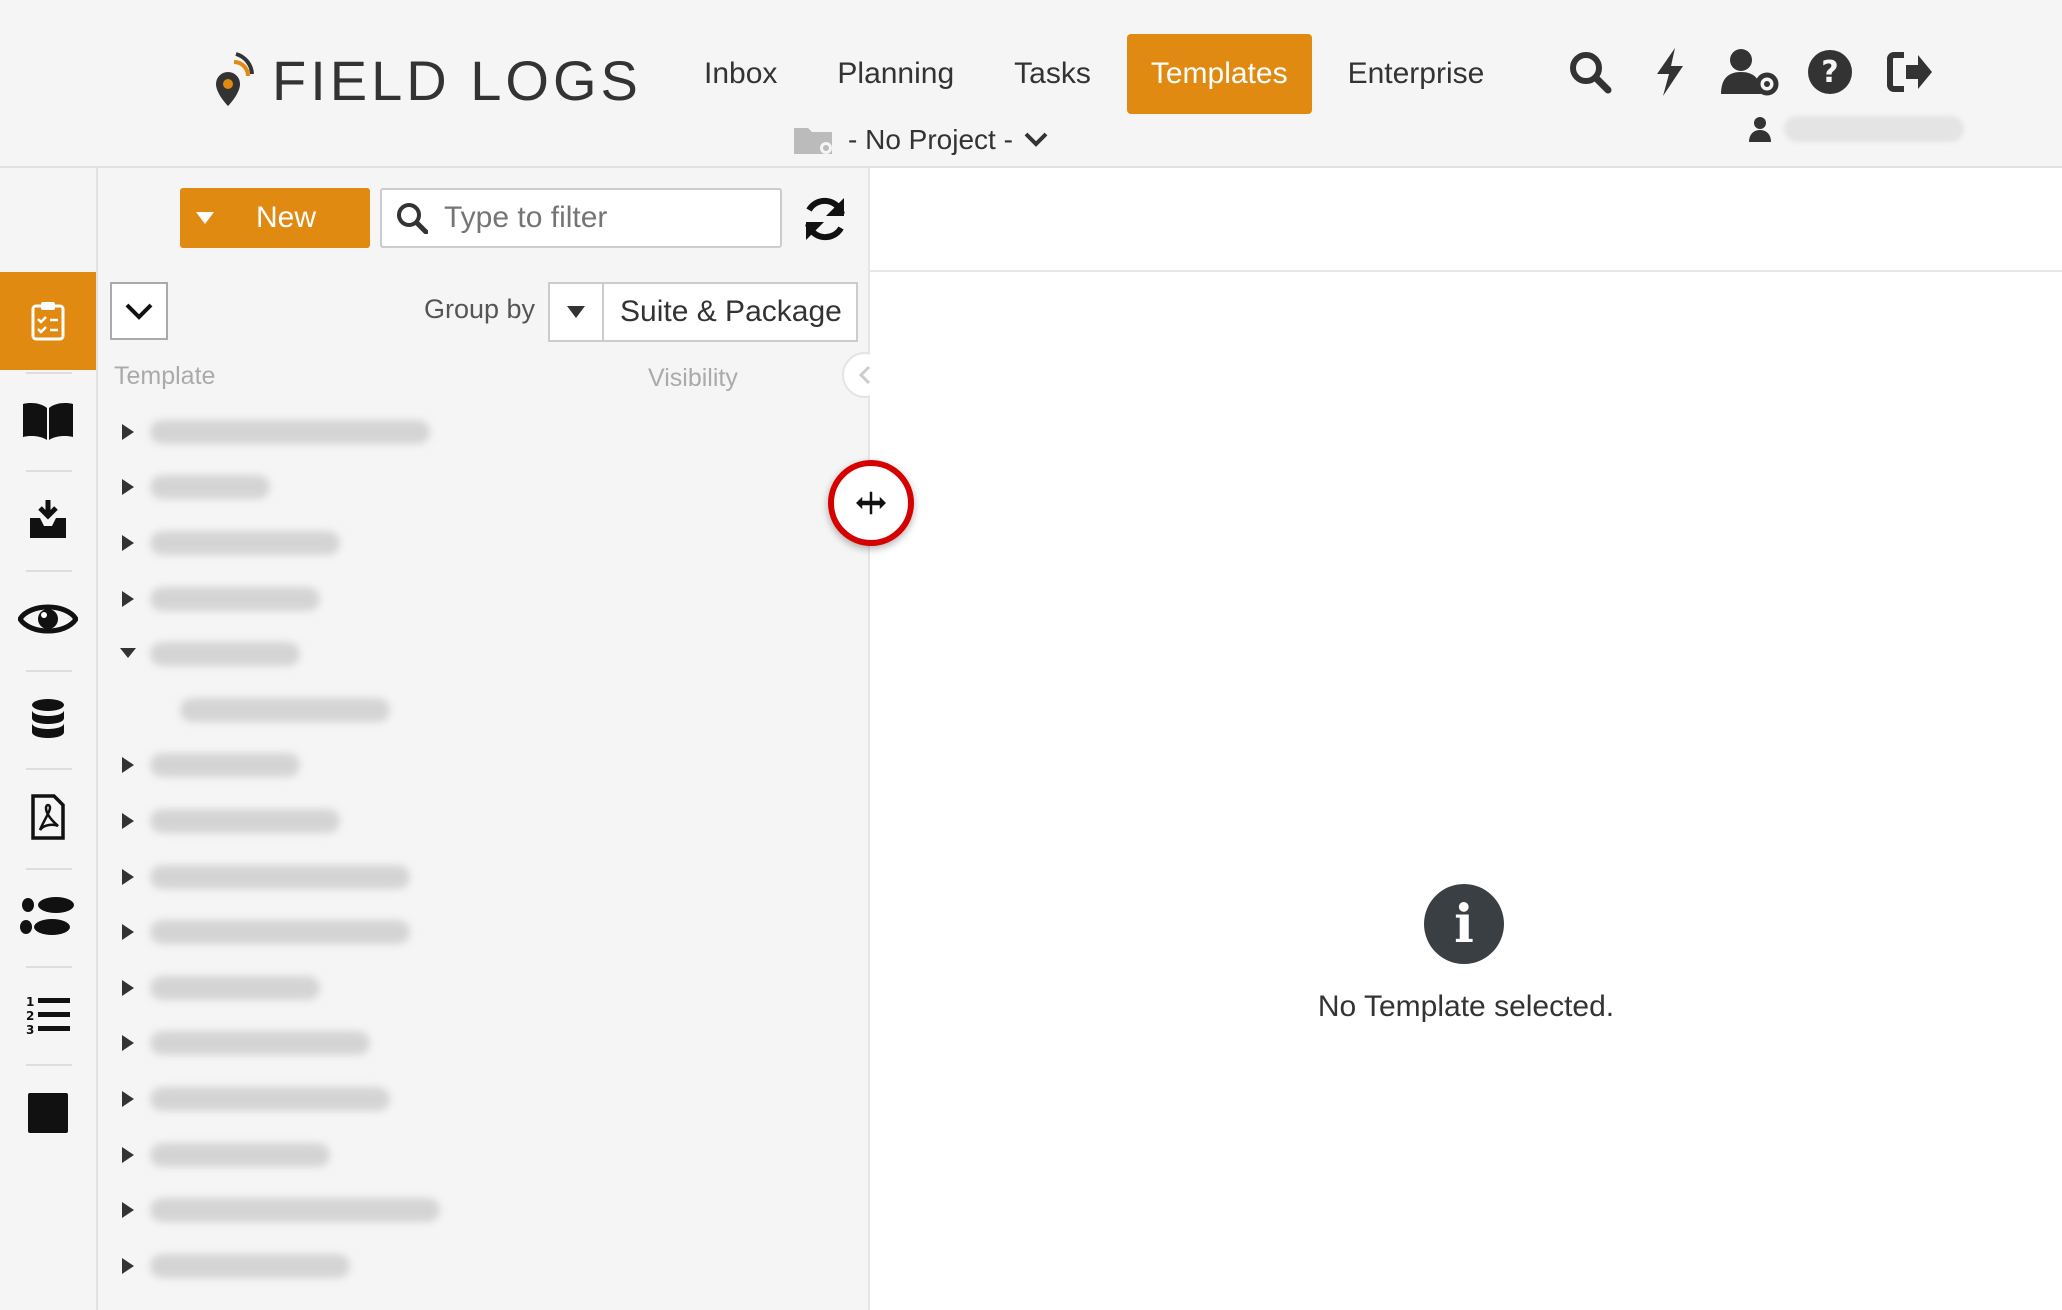 This screenshot has width=2062, height=1310. Describe the element at coordinates (1052, 74) in the screenshot. I see `nav-tab-tasks: Tasks` at that location.